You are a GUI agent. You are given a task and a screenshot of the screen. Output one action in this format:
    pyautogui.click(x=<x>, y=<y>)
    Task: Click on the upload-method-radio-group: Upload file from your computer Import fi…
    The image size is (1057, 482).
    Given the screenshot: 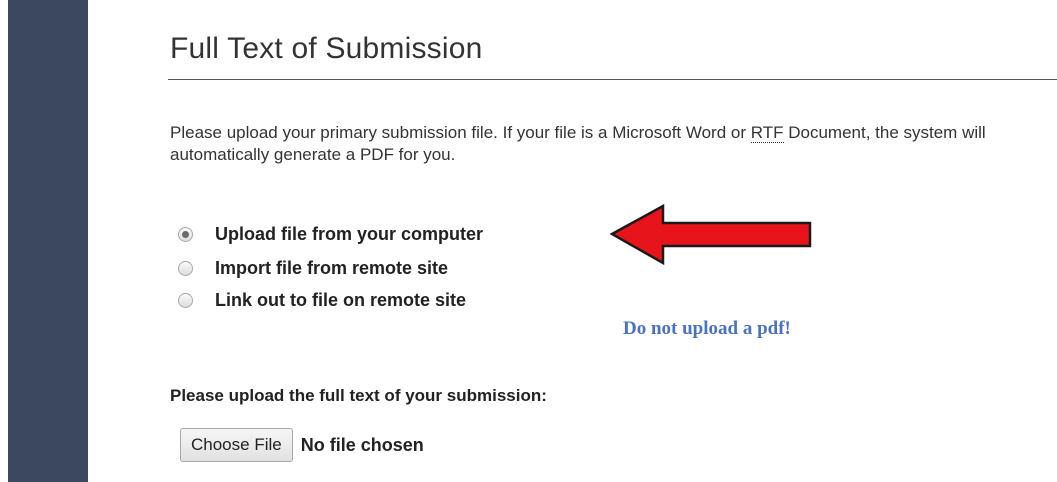 What is the action you would take?
    pyautogui.click(x=330, y=272)
    